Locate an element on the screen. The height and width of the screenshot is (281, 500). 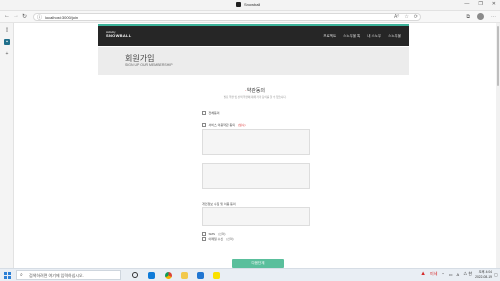
browser-titlebar: Snowball — ❐ ✕ is located at coordinates (250, 5).